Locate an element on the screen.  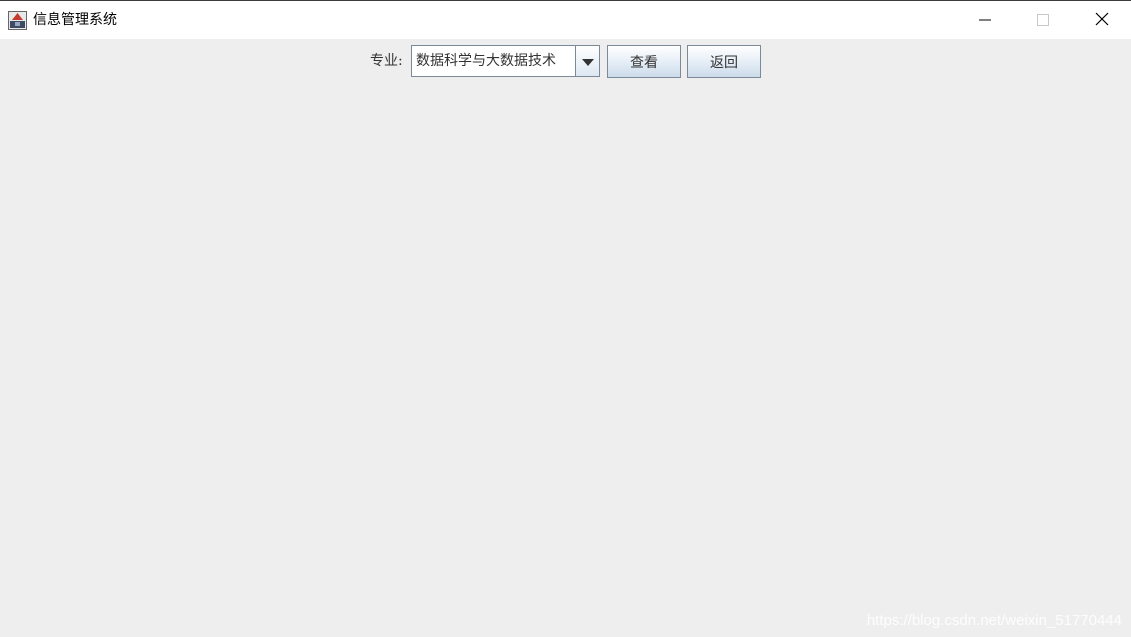
watermark: https://blog.csdn.net/weixin_51770444 is located at coordinates (994, 620).